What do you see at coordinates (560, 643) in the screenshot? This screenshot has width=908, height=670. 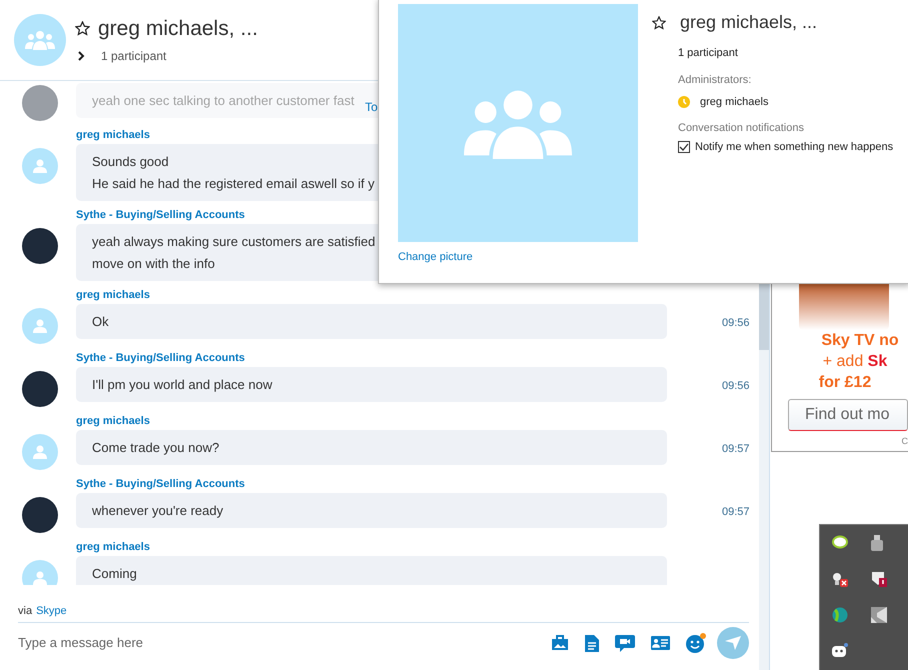 I see `media-icon` at bounding box center [560, 643].